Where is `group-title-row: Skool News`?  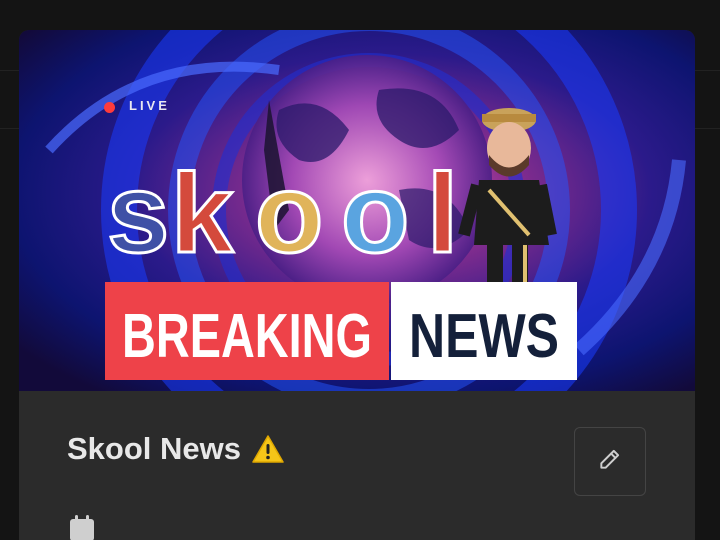
group-title-row: Skool News is located at coordinates (176, 449).